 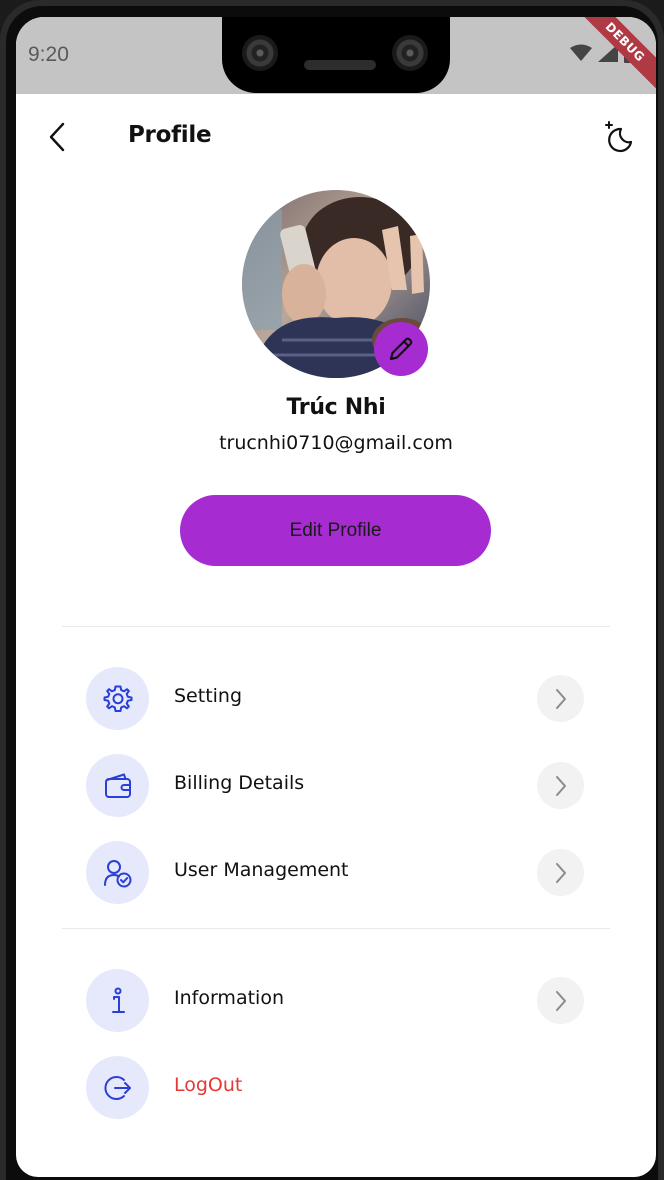 What do you see at coordinates (336, 284) in the screenshot?
I see `avatar-container` at bounding box center [336, 284].